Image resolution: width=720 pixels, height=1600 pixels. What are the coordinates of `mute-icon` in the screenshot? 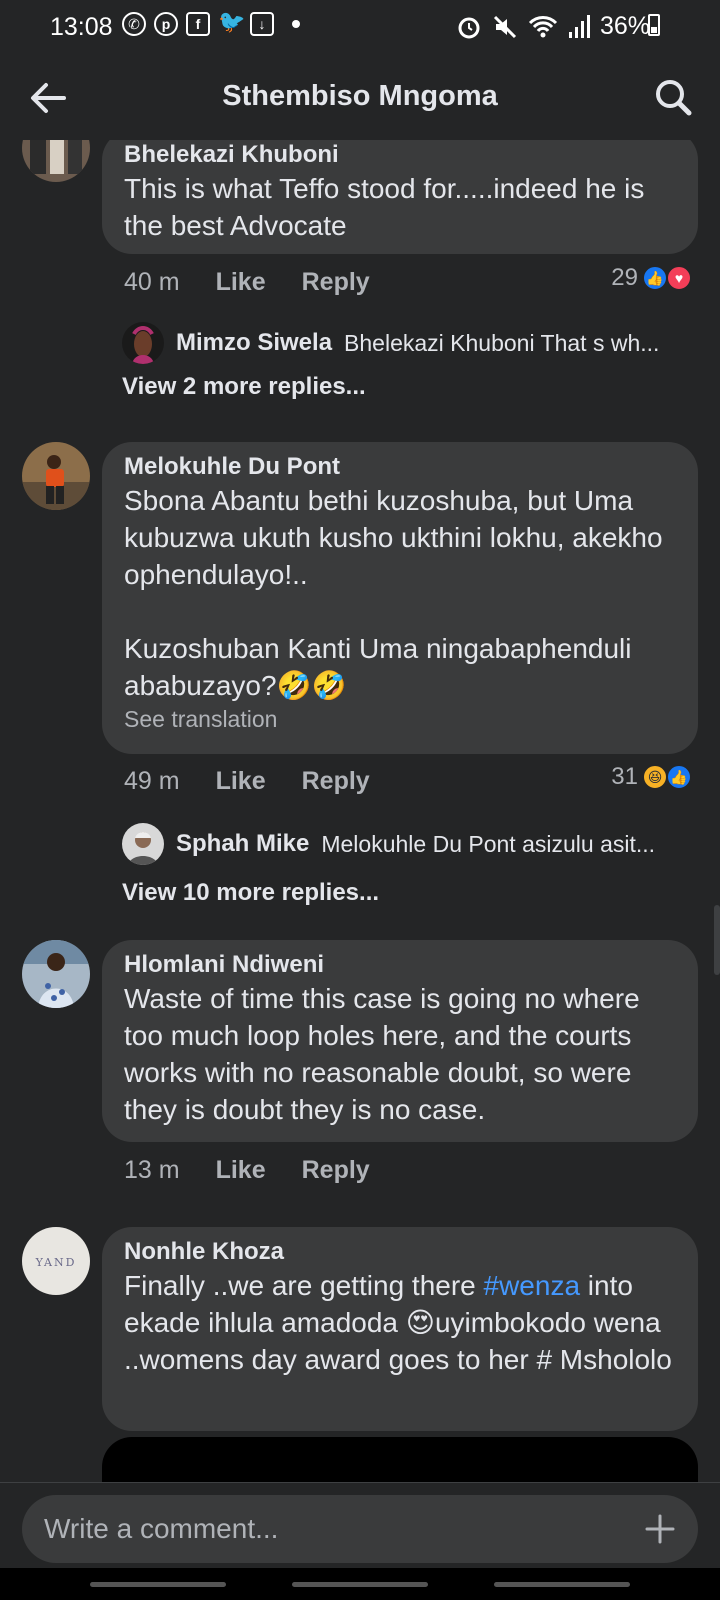 It's located at (505, 26).